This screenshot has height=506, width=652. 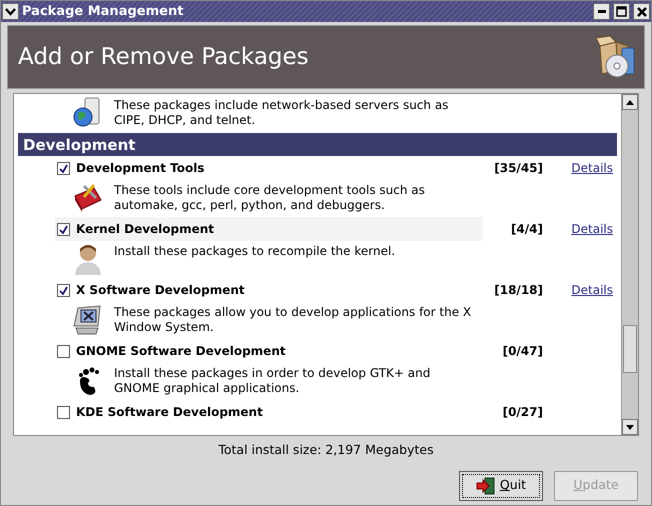 I want to click on maximize-icon, so click(x=621, y=11).